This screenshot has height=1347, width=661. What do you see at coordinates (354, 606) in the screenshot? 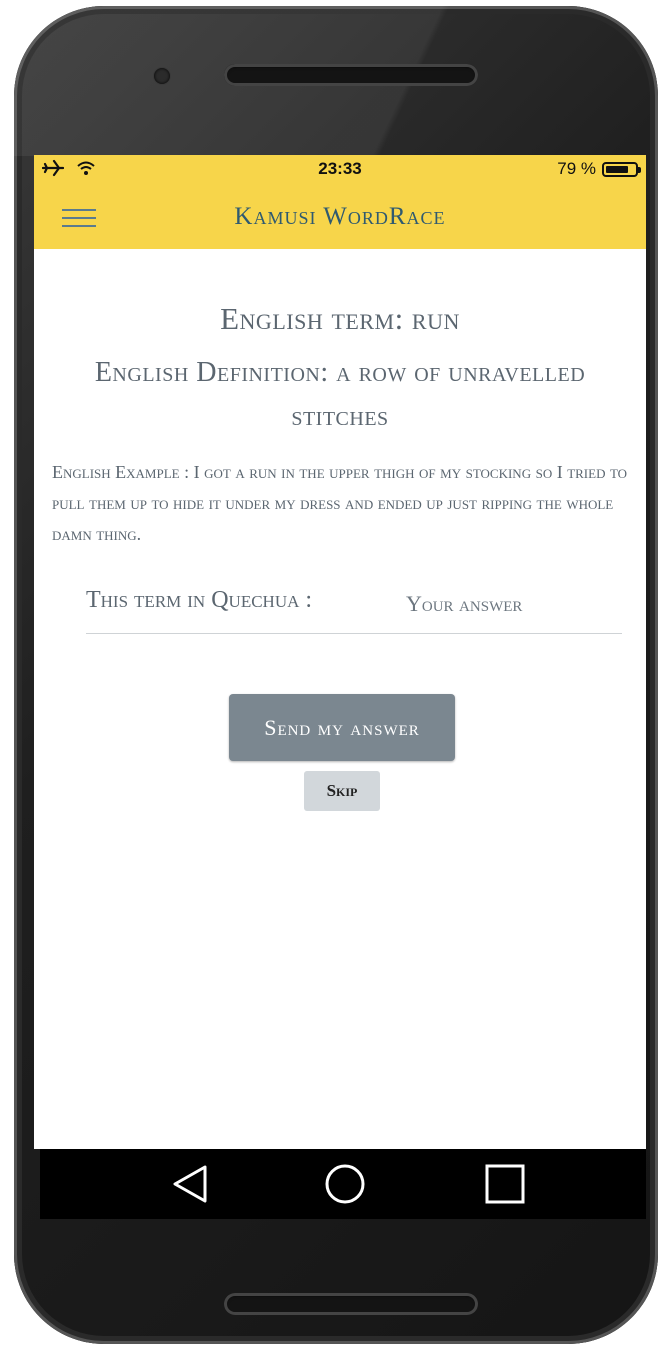
I see `answer-row: This term in Quechua :` at bounding box center [354, 606].